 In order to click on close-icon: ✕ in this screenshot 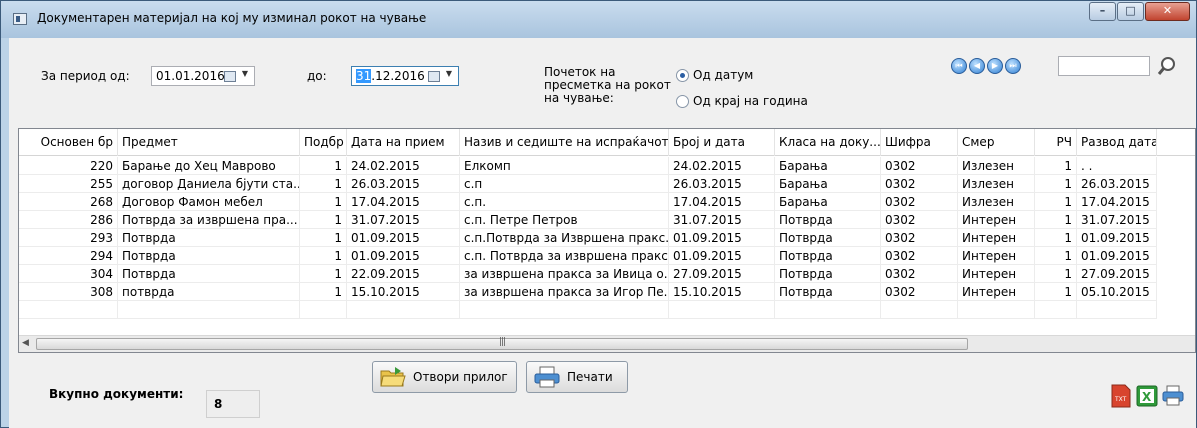, I will do `click(1167, 10)`.